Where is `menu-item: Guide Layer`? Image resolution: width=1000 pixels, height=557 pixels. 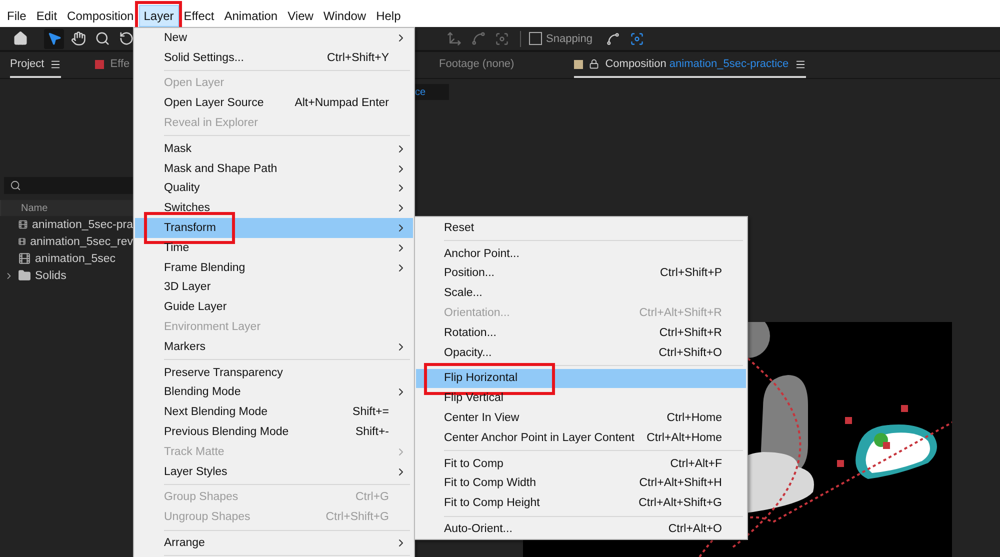 menu-item: Guide Layer is located at coordinates (274, 307).